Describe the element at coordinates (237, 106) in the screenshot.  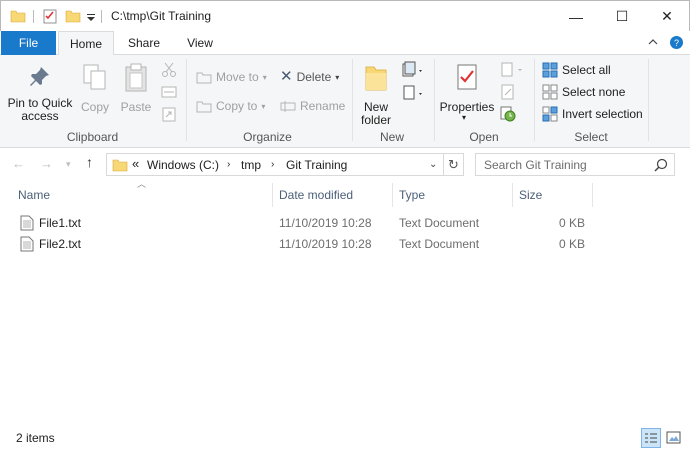
I see `copy-to-label: Copy to` at that location.